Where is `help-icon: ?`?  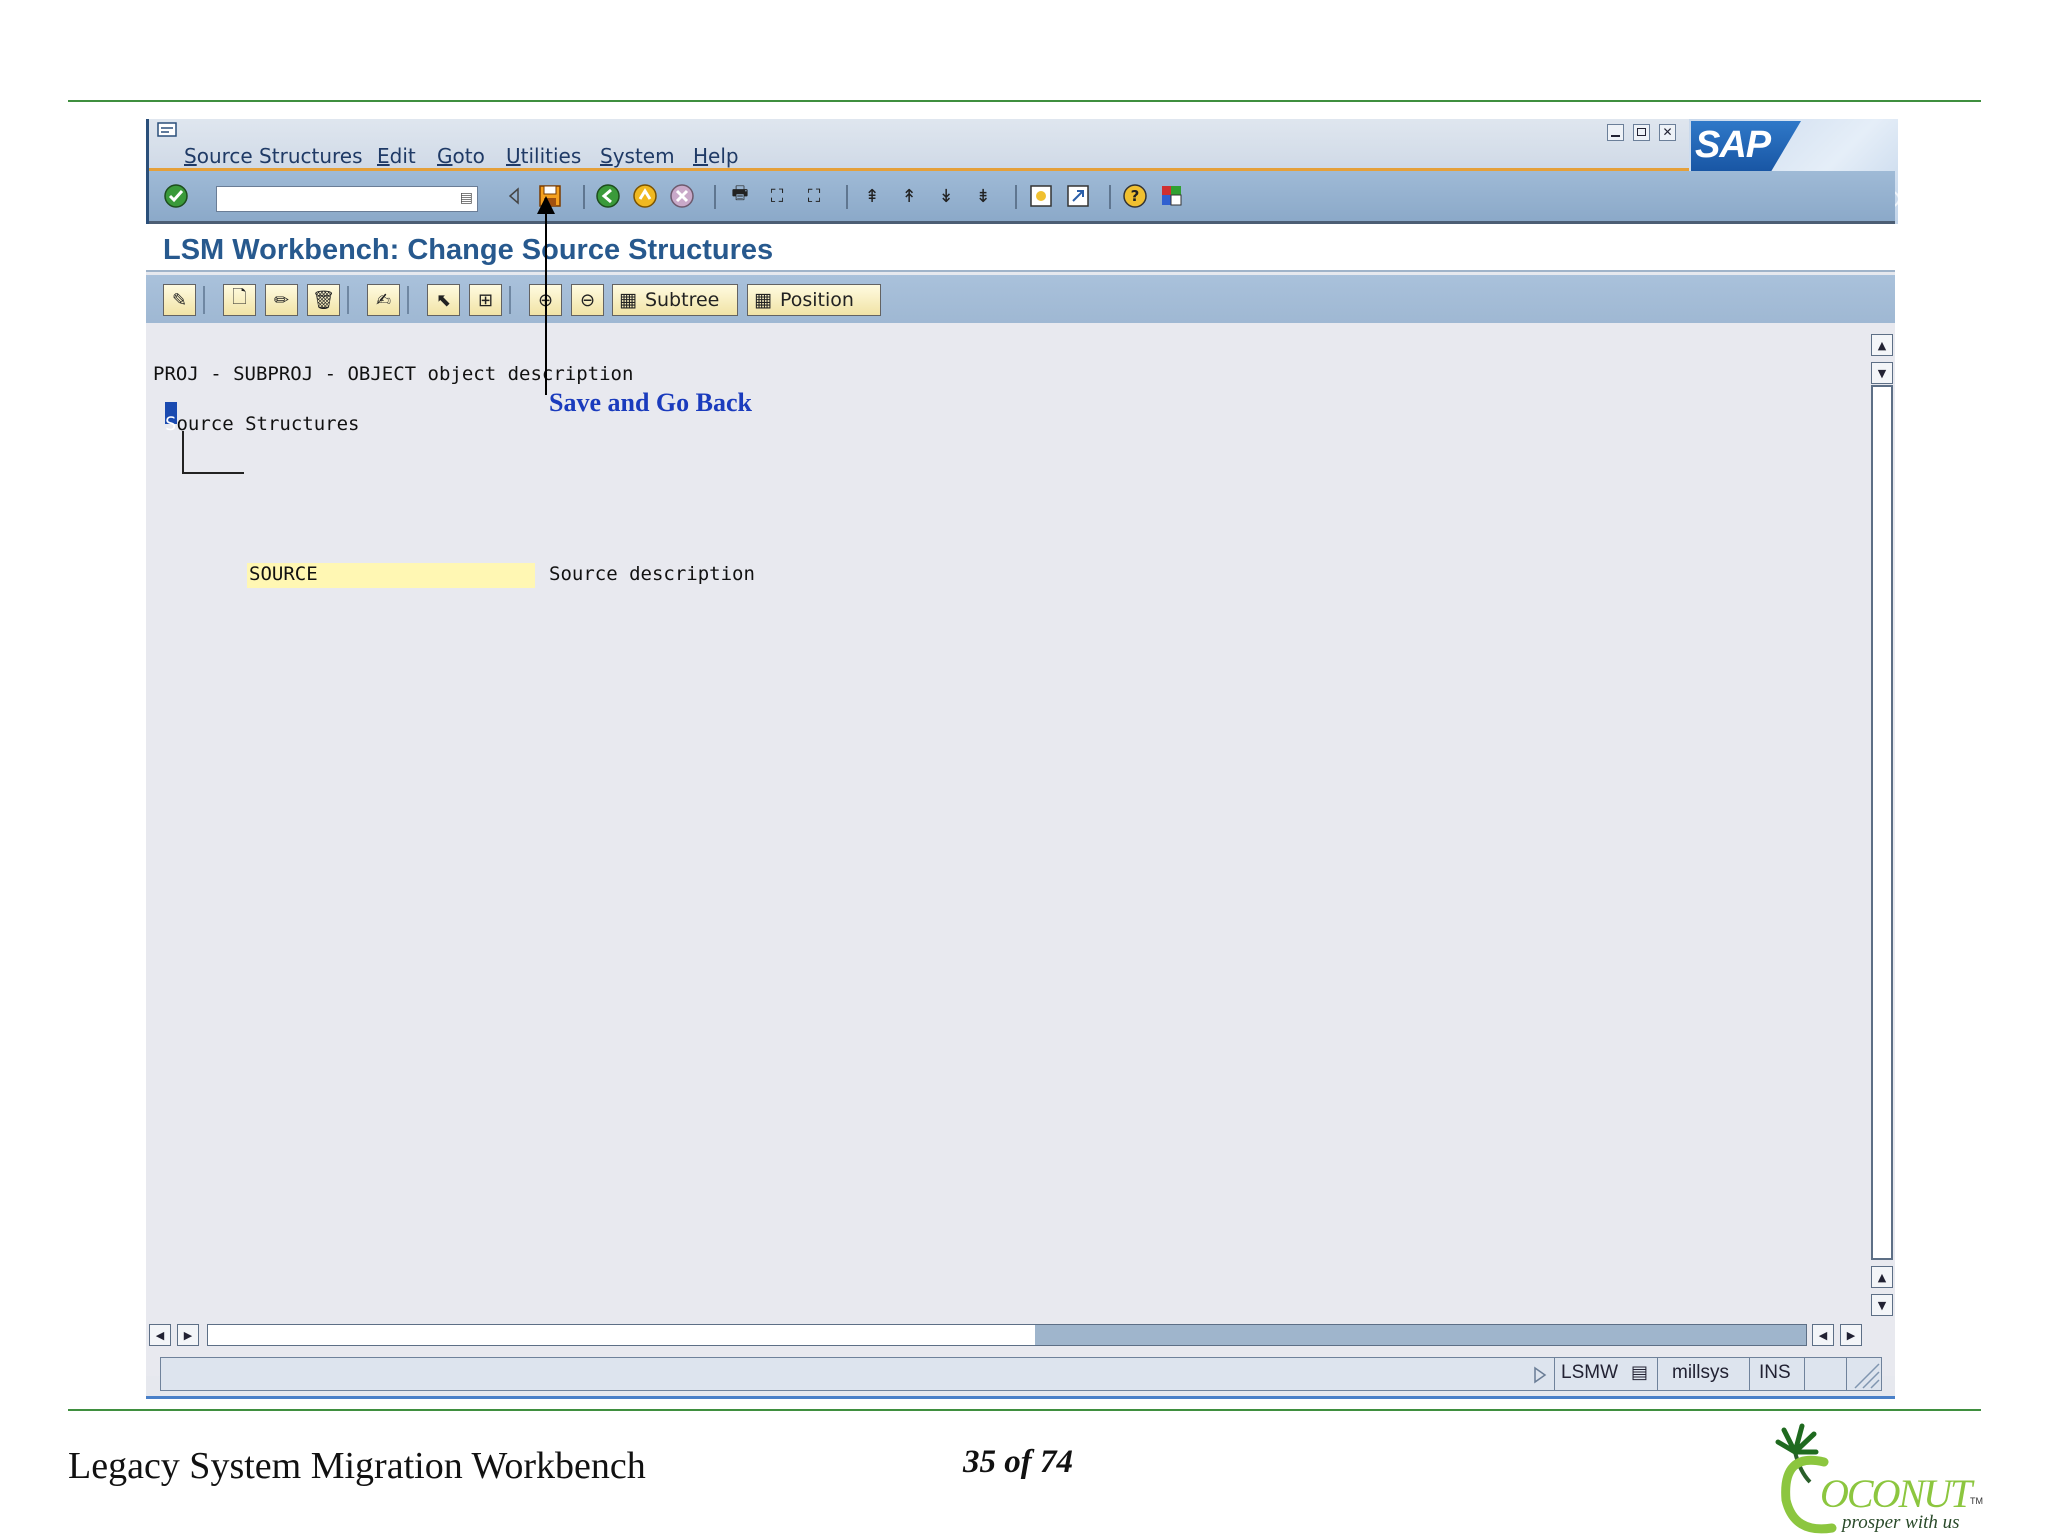 help-icon: ? is located at coordinates (1135, 196).